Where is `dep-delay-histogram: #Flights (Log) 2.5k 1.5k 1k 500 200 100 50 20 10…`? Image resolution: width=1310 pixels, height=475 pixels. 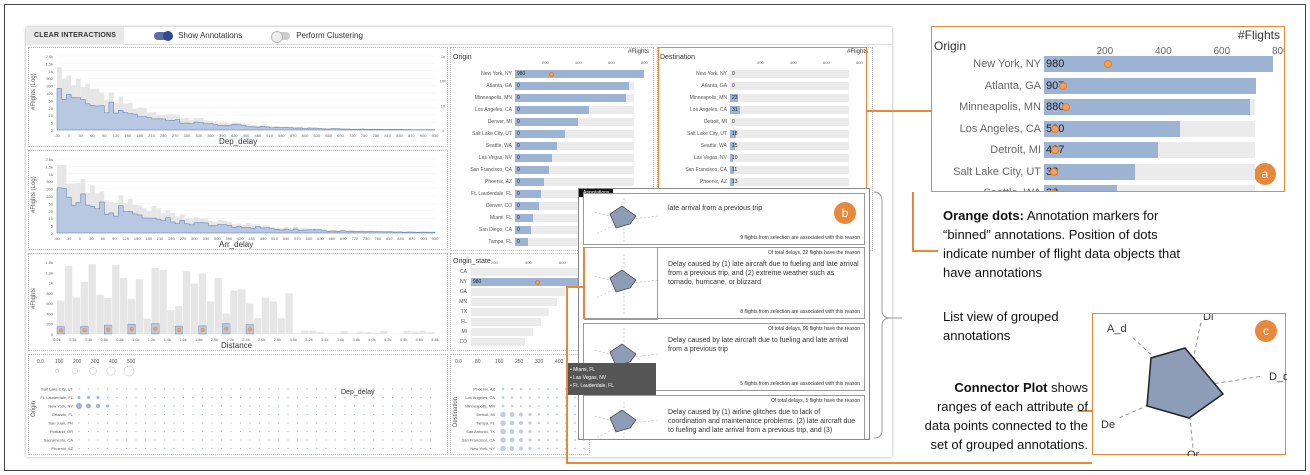 dep-delay-histogram: #Flights (Log) 2.5k 1.5k 1k 500 200 100 50 20 10… is located at coordinates (238, 97).